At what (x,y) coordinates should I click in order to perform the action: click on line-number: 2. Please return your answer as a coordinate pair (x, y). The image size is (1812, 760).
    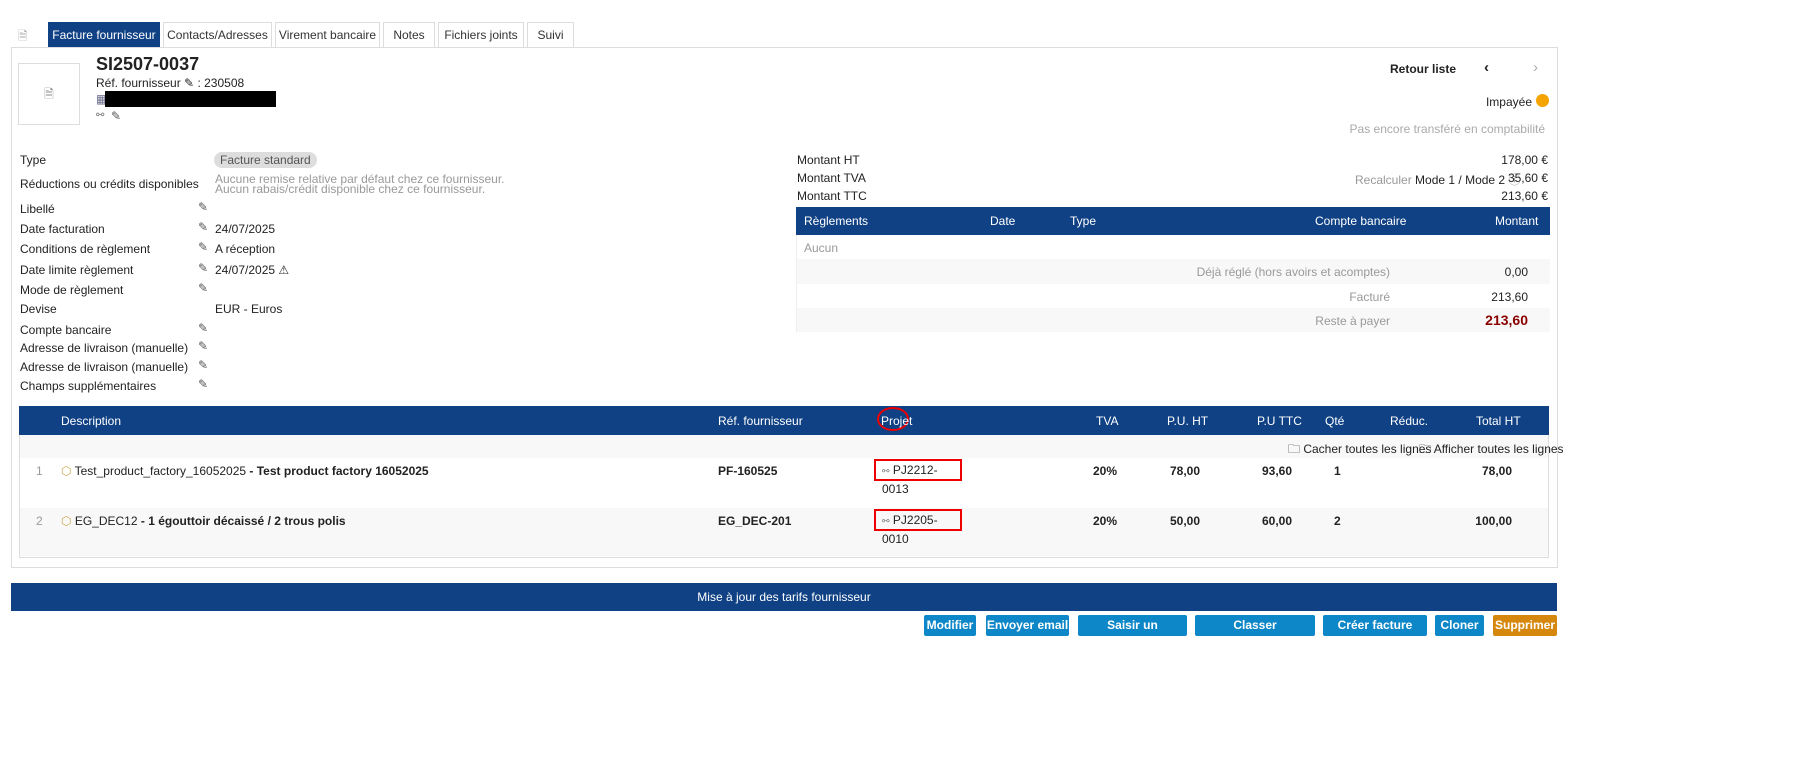
    Looking at the image, I should click on (39, 521).